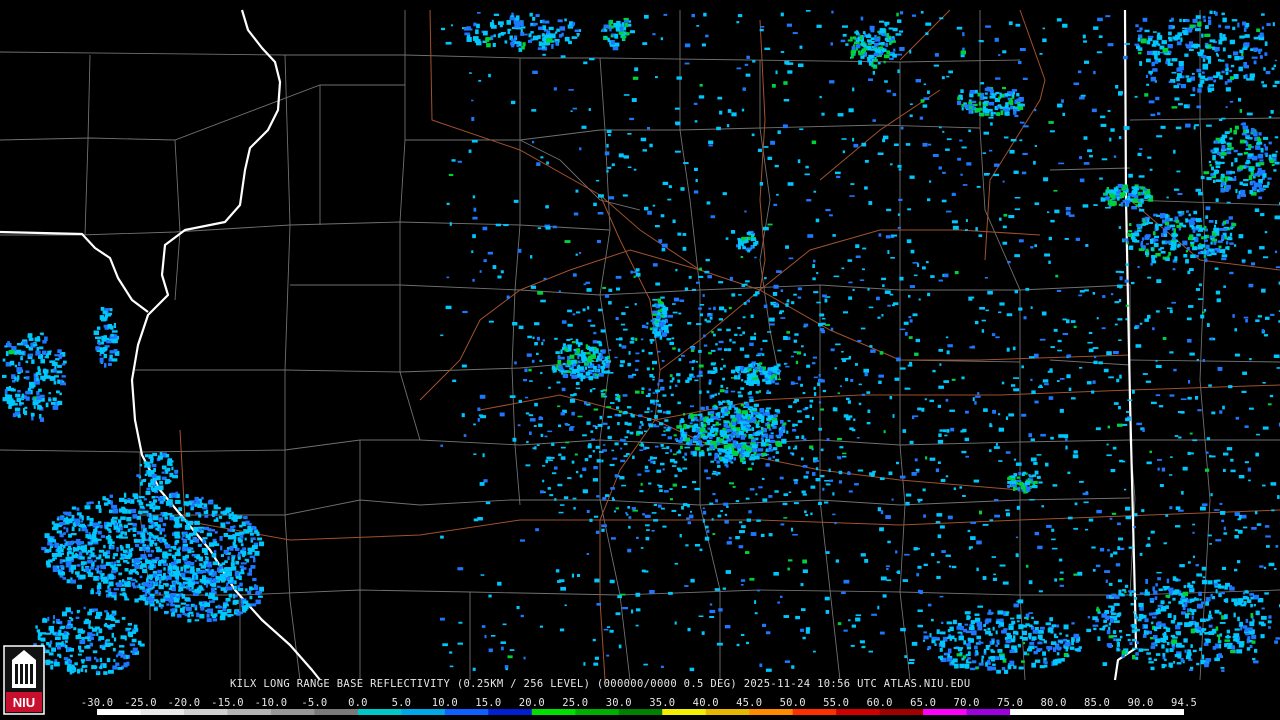  What do you see at coordinates (401, 703) in the screenshot?
I see `colorbar-tick-label: 5.0` at bounding box center [401, 703].